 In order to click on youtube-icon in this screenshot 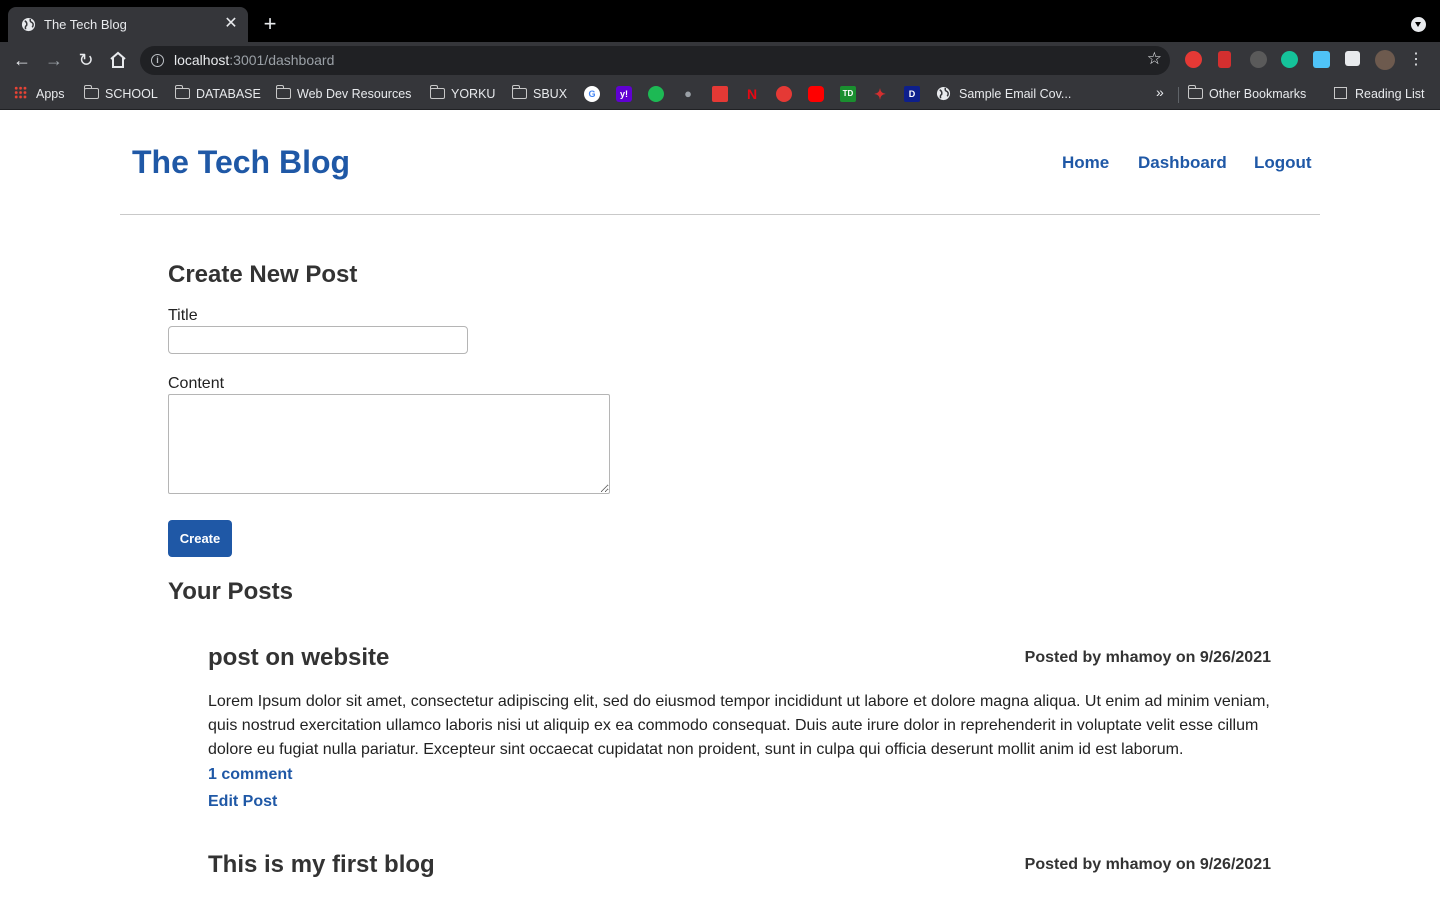, I will do `click(816, 94)`.